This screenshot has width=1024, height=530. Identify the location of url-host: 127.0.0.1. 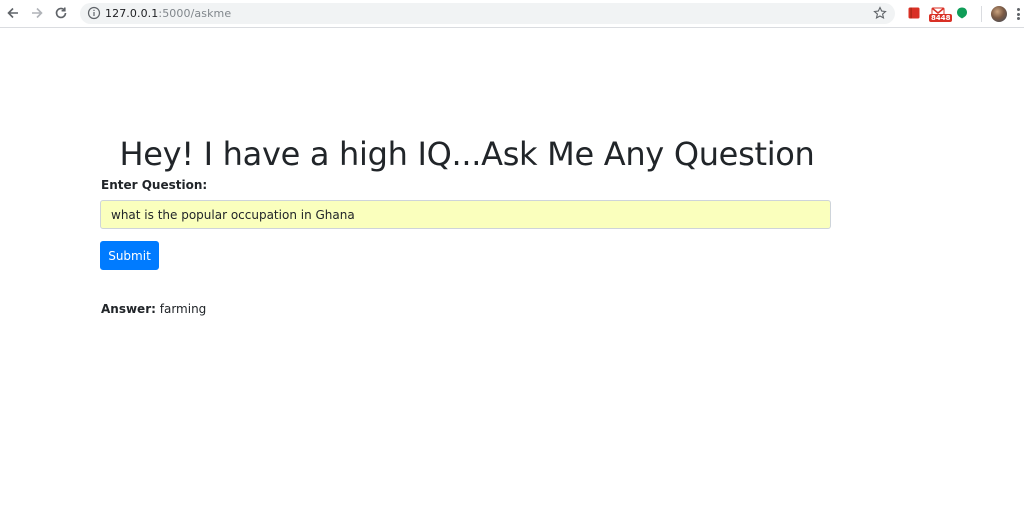
(132, 13).